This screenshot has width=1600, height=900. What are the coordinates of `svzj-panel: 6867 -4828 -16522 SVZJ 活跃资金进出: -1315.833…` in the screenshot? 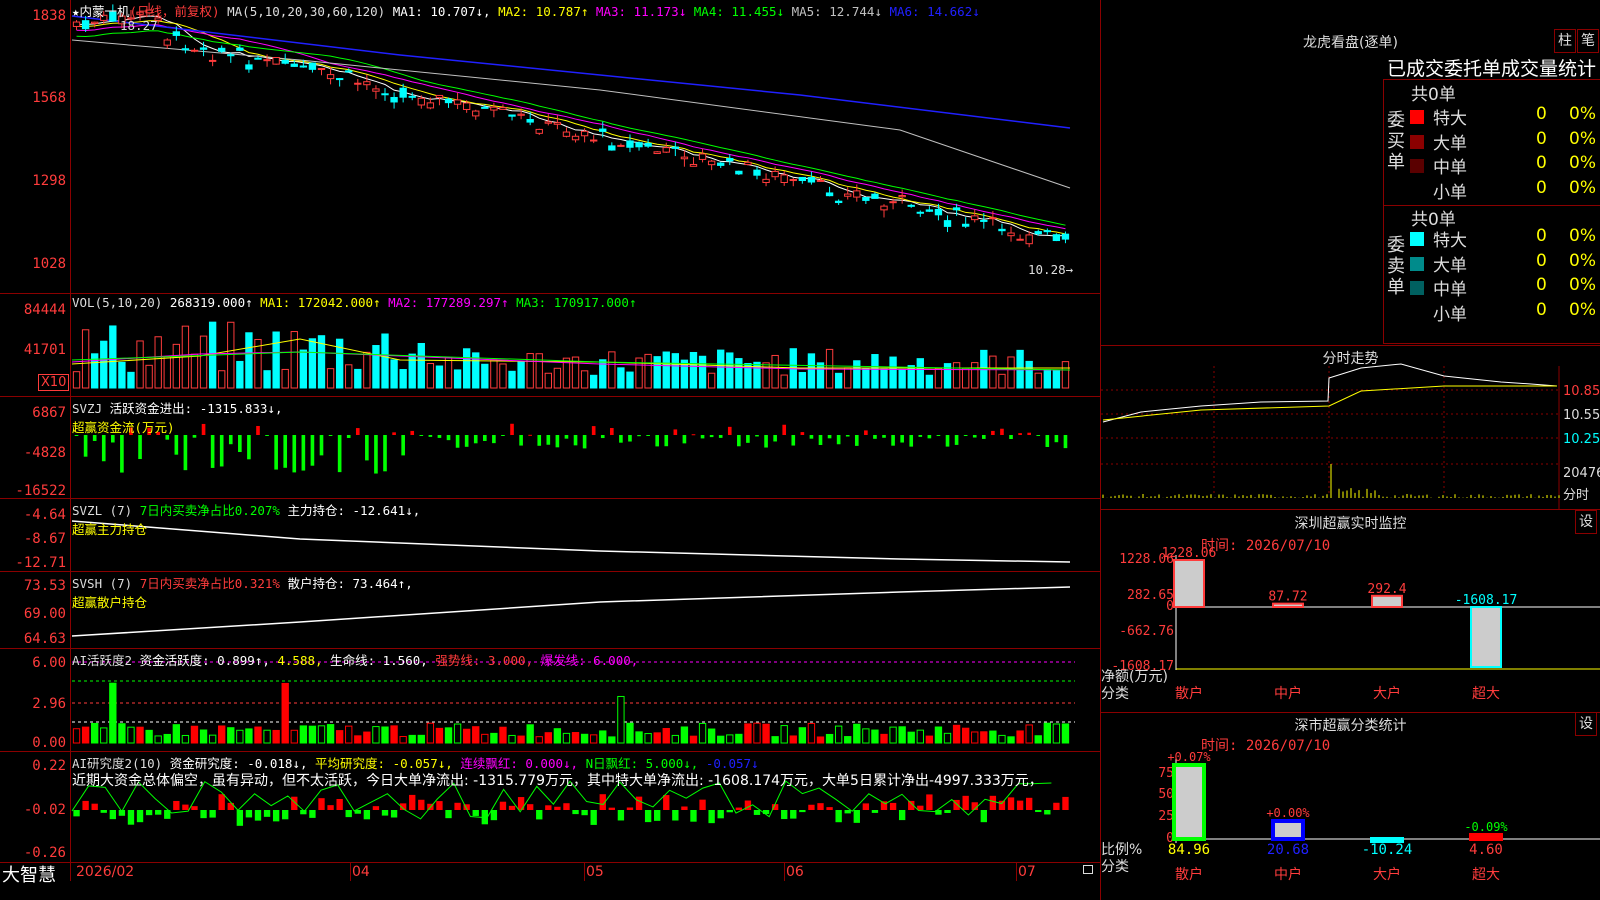 It's located at (550, 448).